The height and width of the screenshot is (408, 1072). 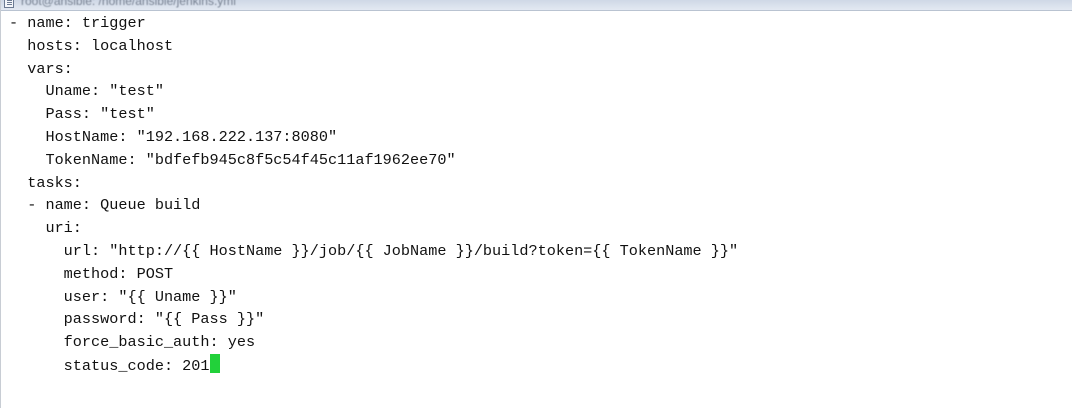 I want to click on code-line-text: vars:, so click(x=41, y=68).